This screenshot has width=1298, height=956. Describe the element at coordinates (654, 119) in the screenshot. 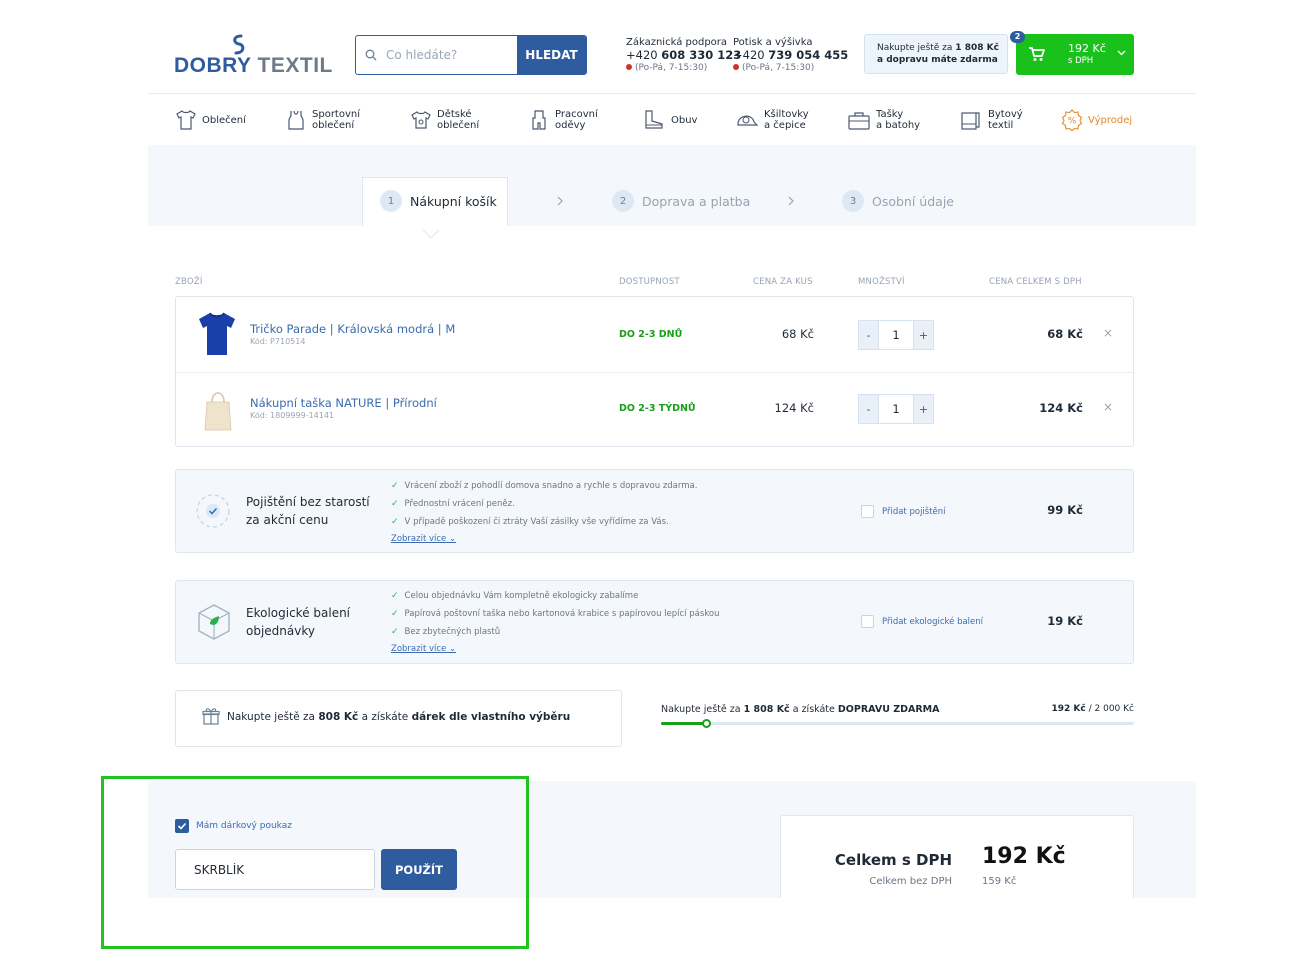

I see `boot-icon` at that location.